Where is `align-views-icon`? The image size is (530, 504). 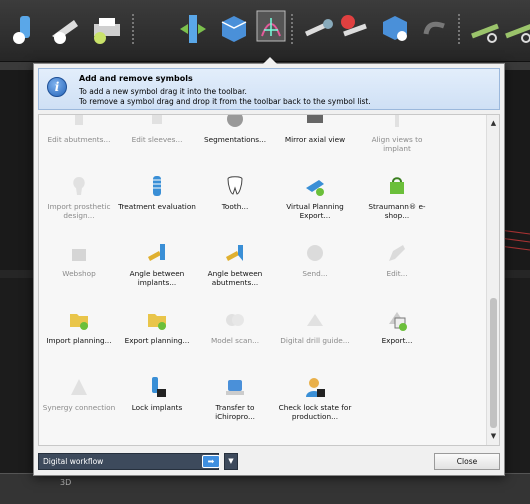
align-views-icon is located at coordinates (397, 121).